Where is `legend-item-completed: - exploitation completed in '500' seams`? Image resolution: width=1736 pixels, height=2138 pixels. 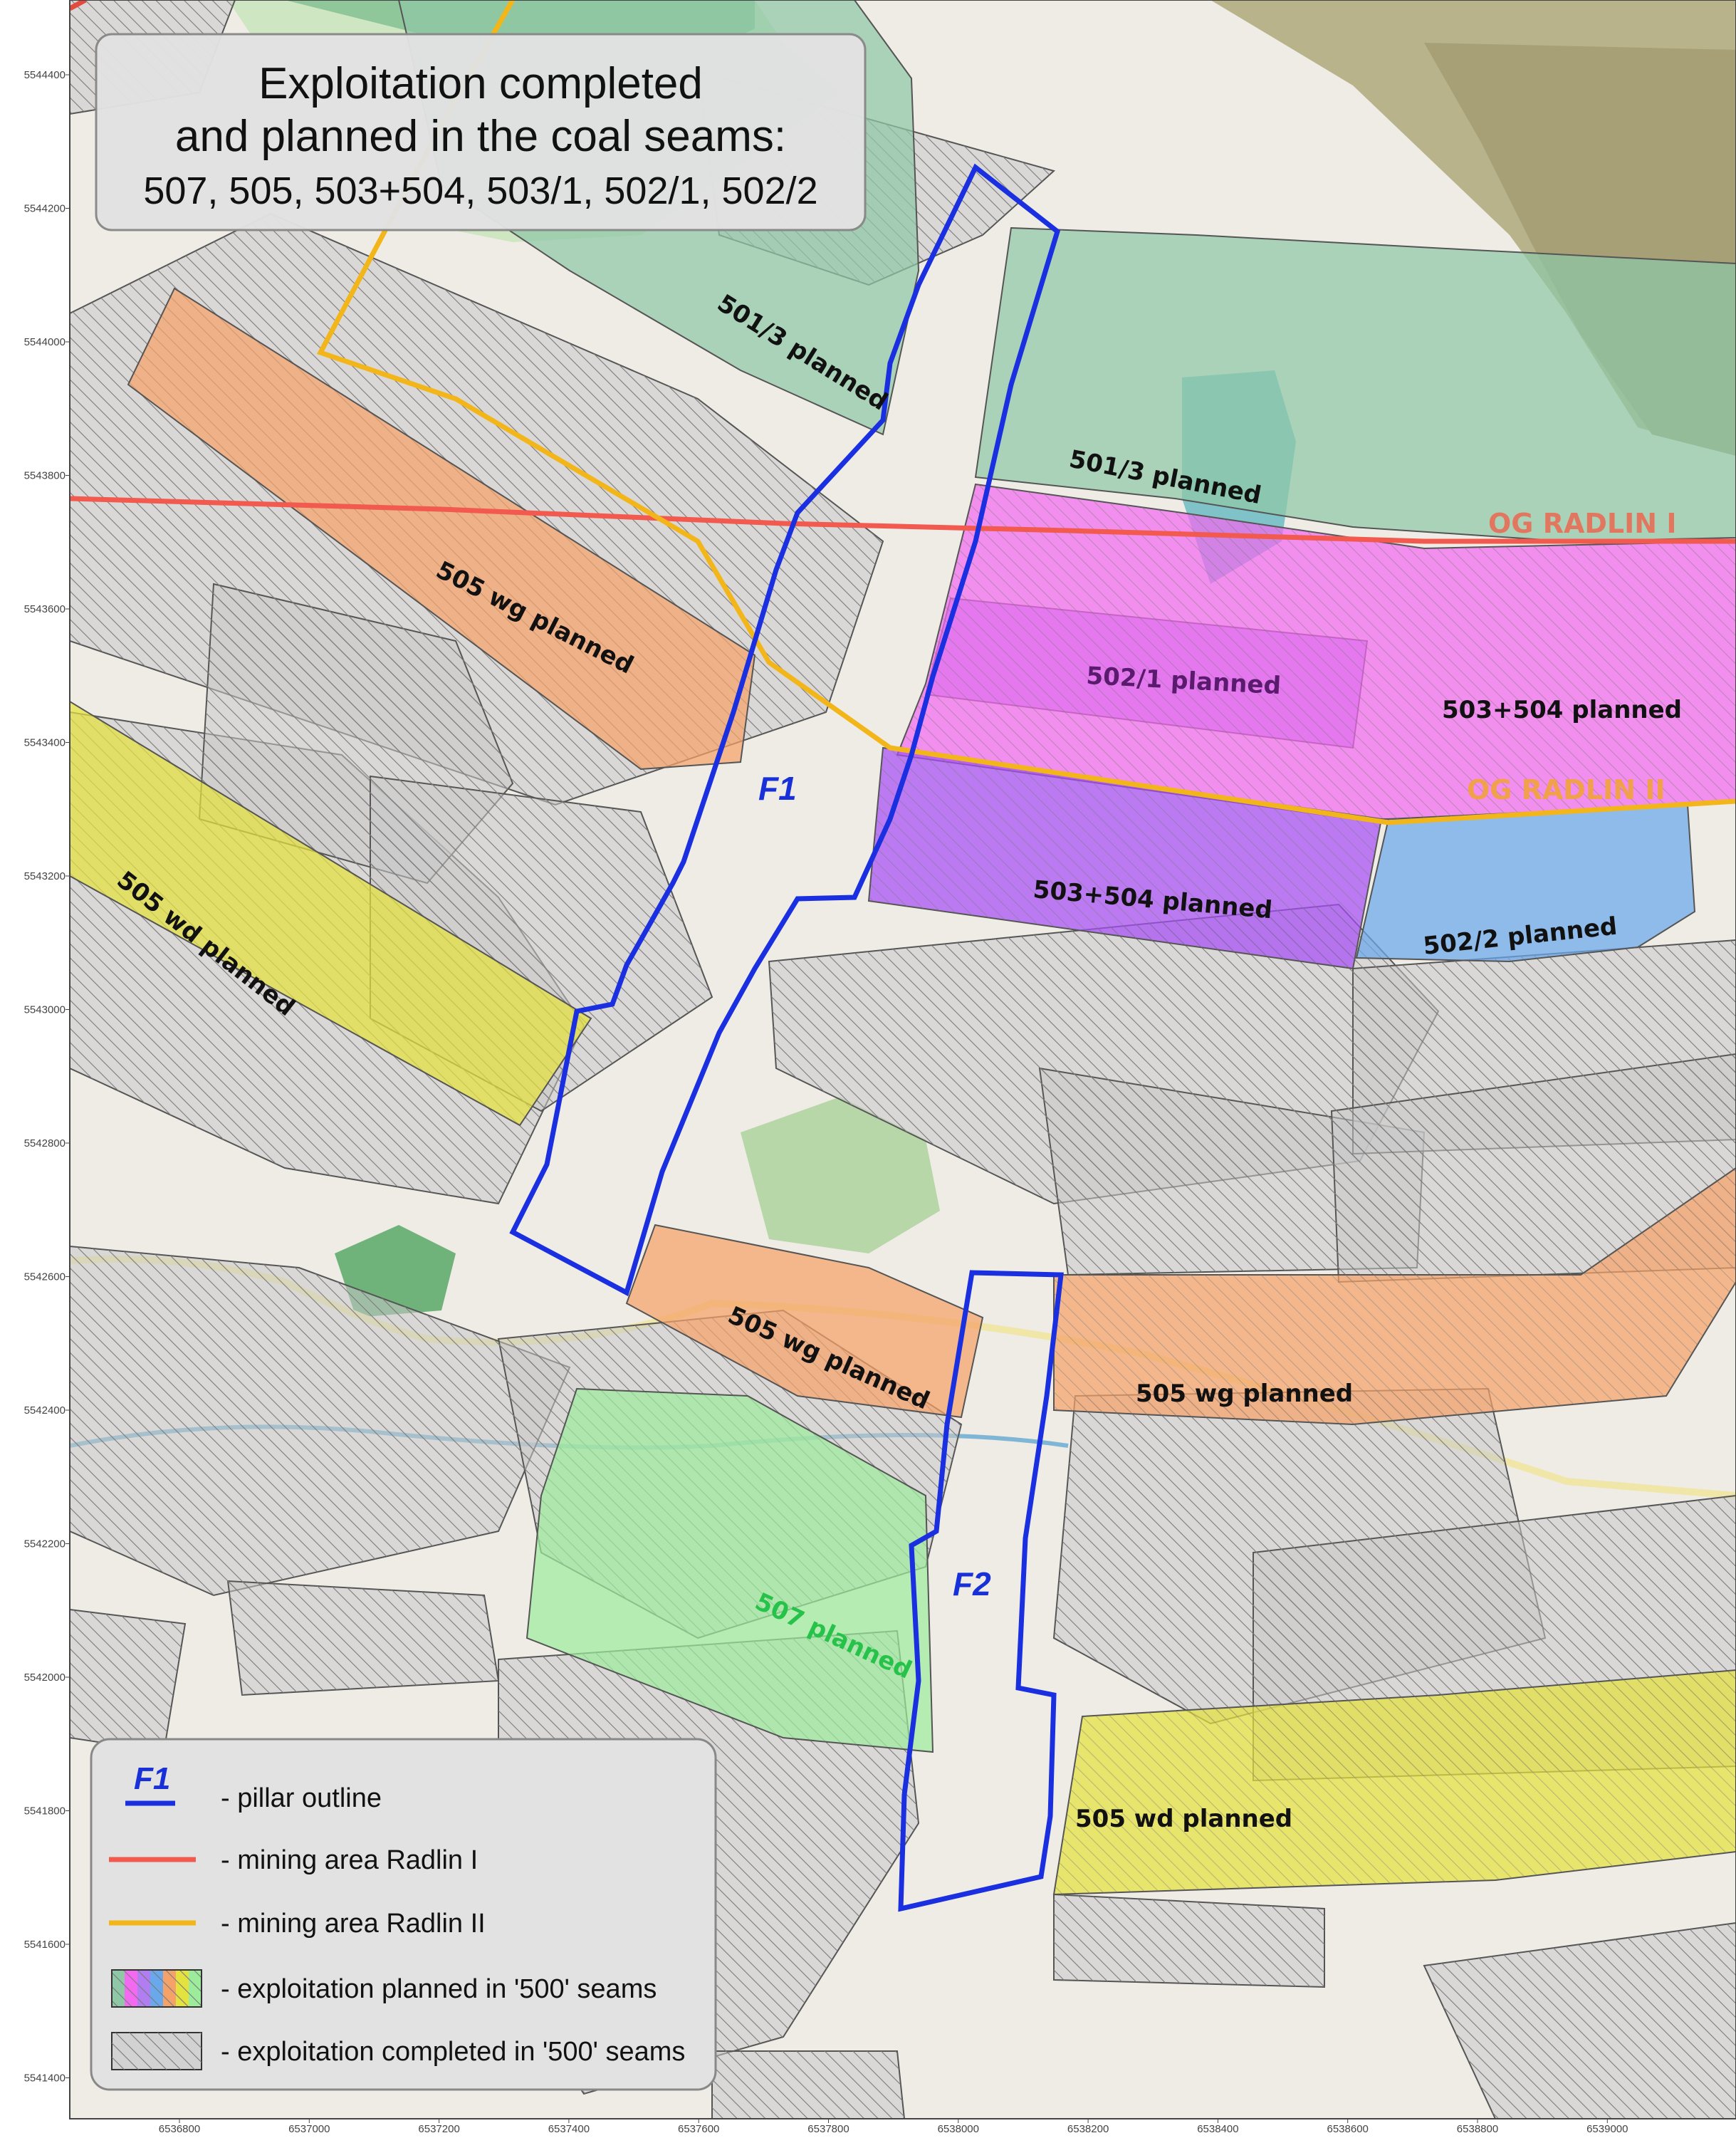
legend-item-completed: - exploitation completed in '500' seams is located at coordinates (453, 2052).